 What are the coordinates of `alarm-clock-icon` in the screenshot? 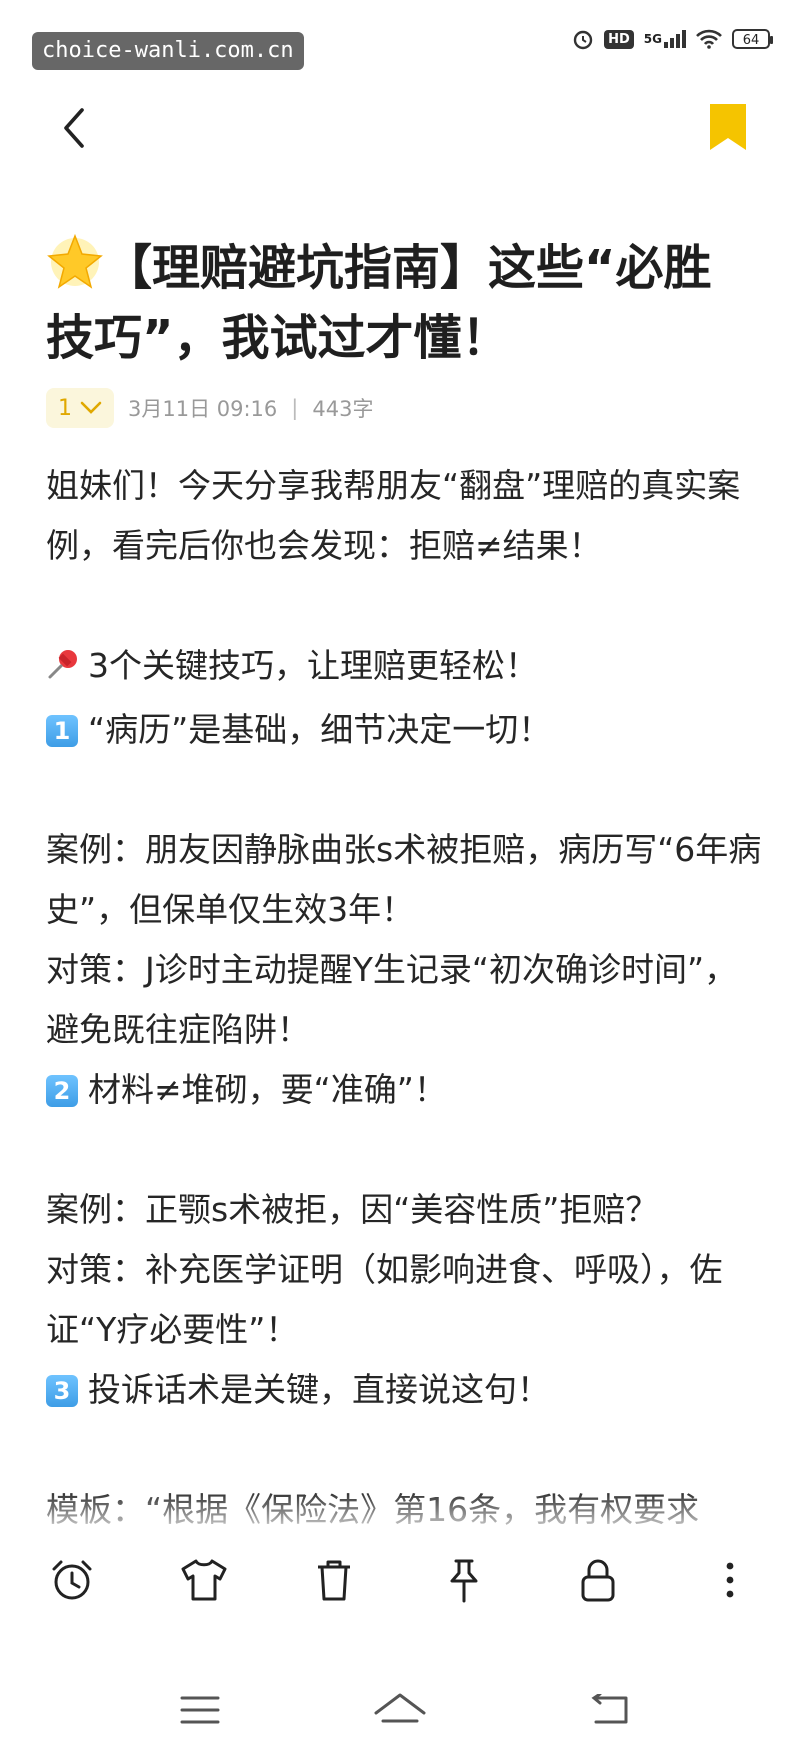 It's located at (72, 1580).